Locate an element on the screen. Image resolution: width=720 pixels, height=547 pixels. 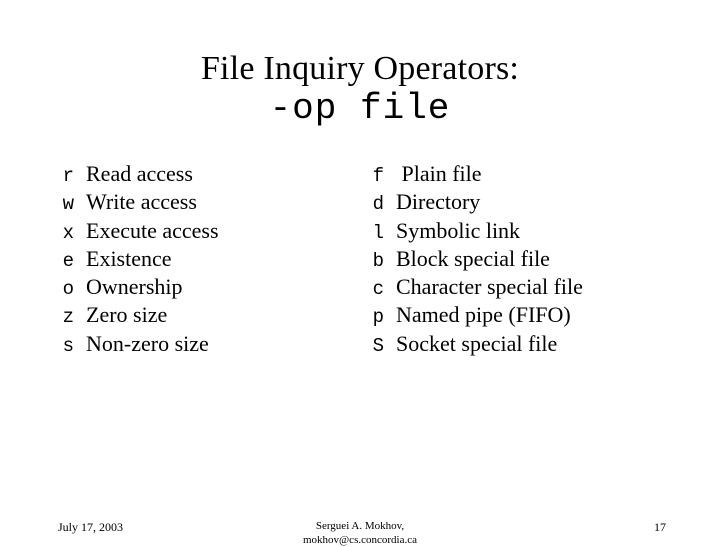
operator-key: S is located at coordinates (378, 345).